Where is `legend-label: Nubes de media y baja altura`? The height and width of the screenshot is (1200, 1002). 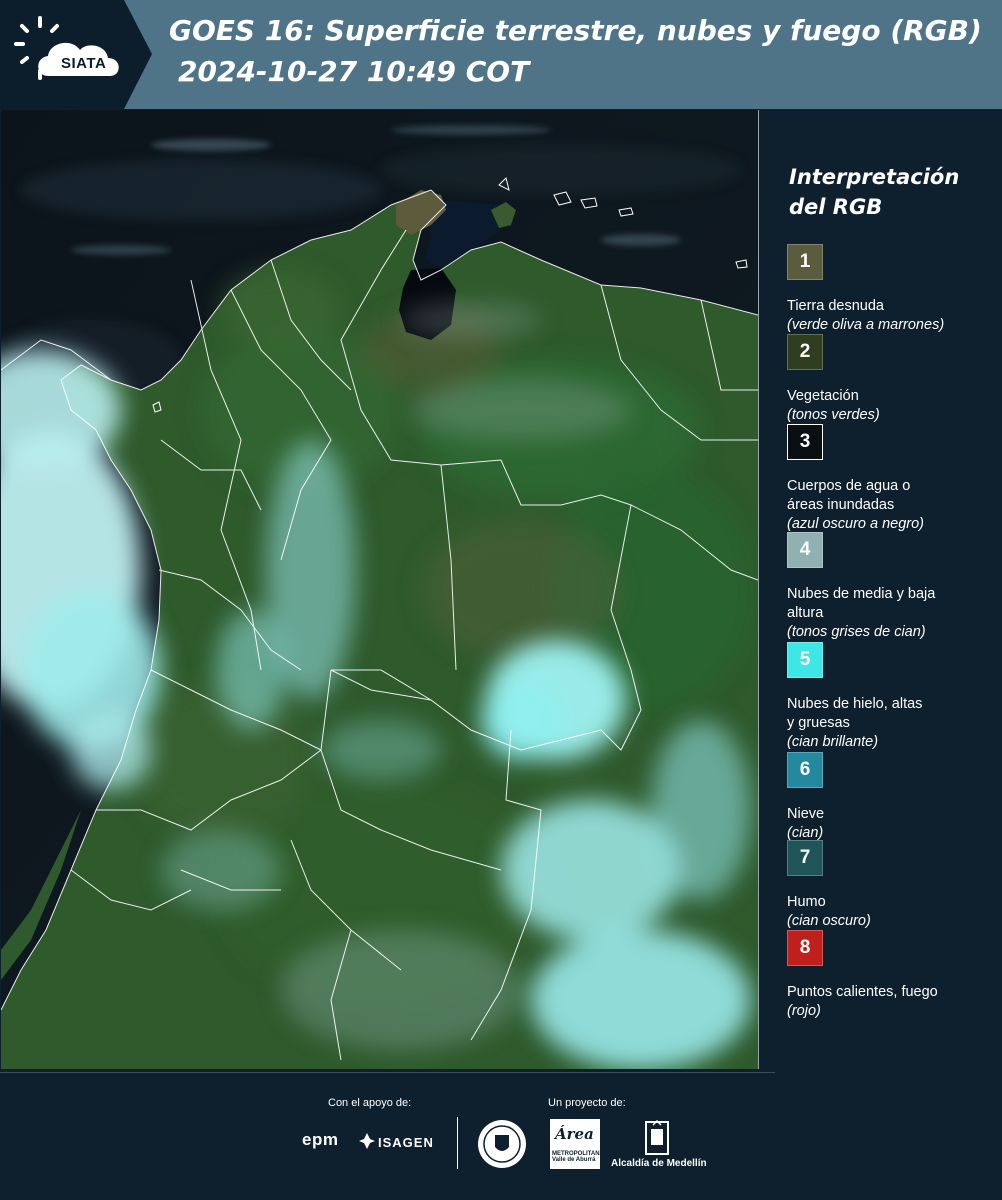
legend-label: Nubes de media y baja altura is located at coordinates (861, 603).